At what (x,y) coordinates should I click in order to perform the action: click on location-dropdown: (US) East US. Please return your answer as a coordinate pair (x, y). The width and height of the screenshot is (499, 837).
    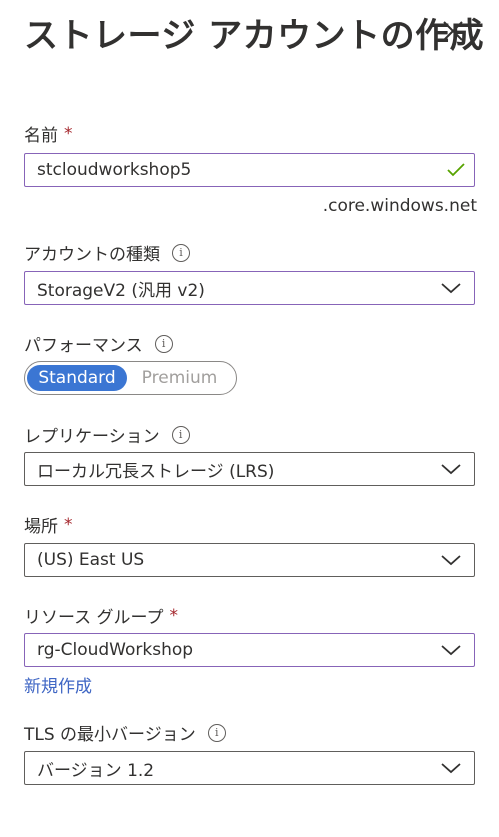
    Looking at the image, I should click on (249, 560).